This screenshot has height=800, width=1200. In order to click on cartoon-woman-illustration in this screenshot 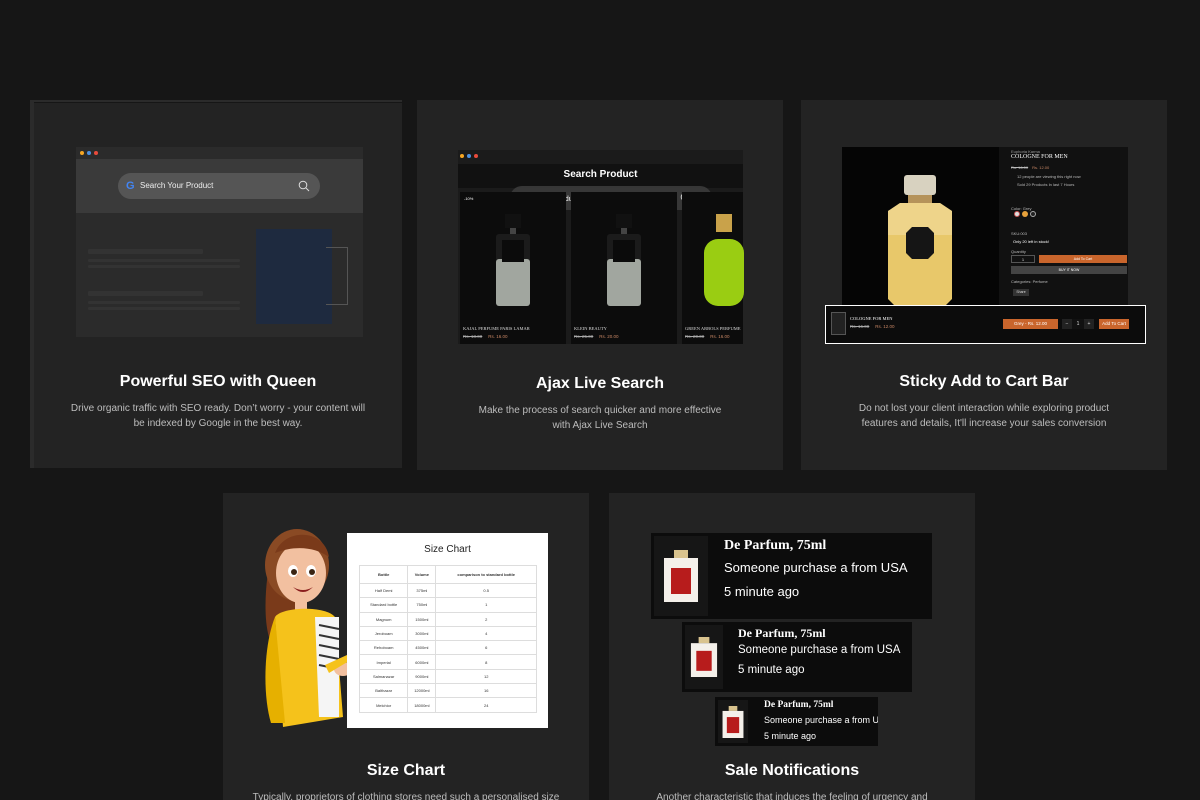, I will do `click(308, 628)`.